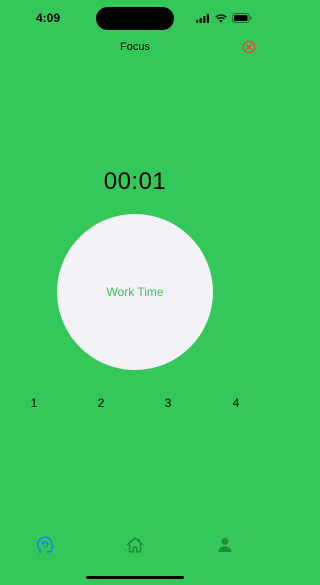 Image resolution: width=320 pixels, height=585 pixels. I want to click on timer-display: 00:01, so click(135, 181).